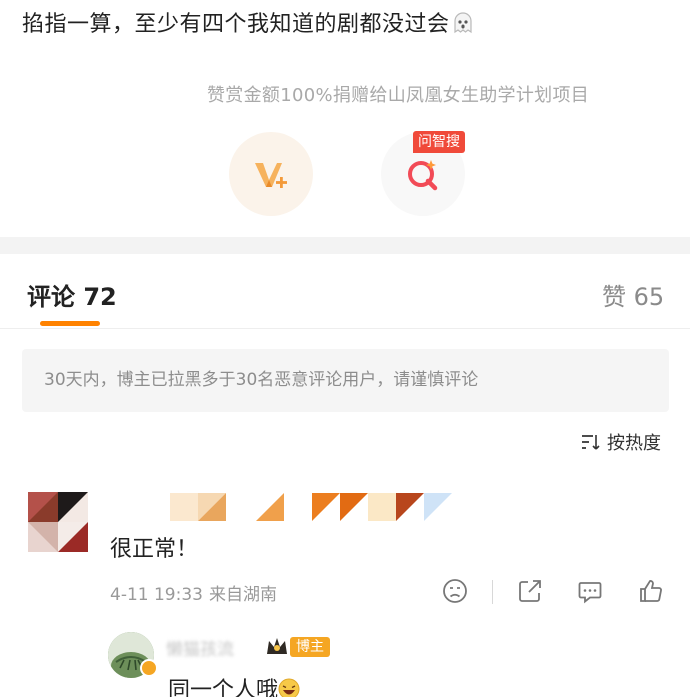 This screenshot has height=697, width=690. I want to click on search-badge: 问智搜, so click(439, 142).